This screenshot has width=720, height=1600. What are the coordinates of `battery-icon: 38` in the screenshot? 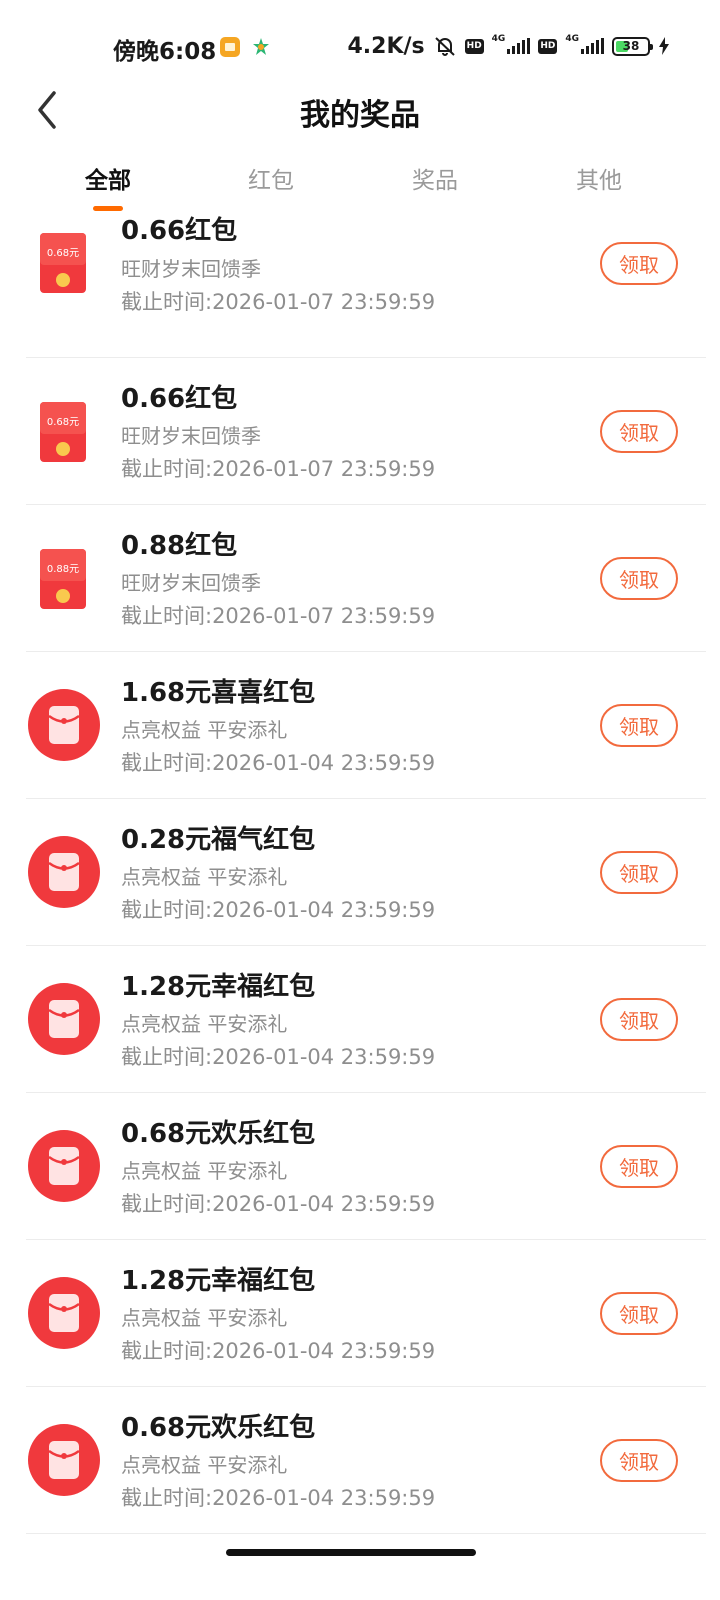 It's located at (632, 46).